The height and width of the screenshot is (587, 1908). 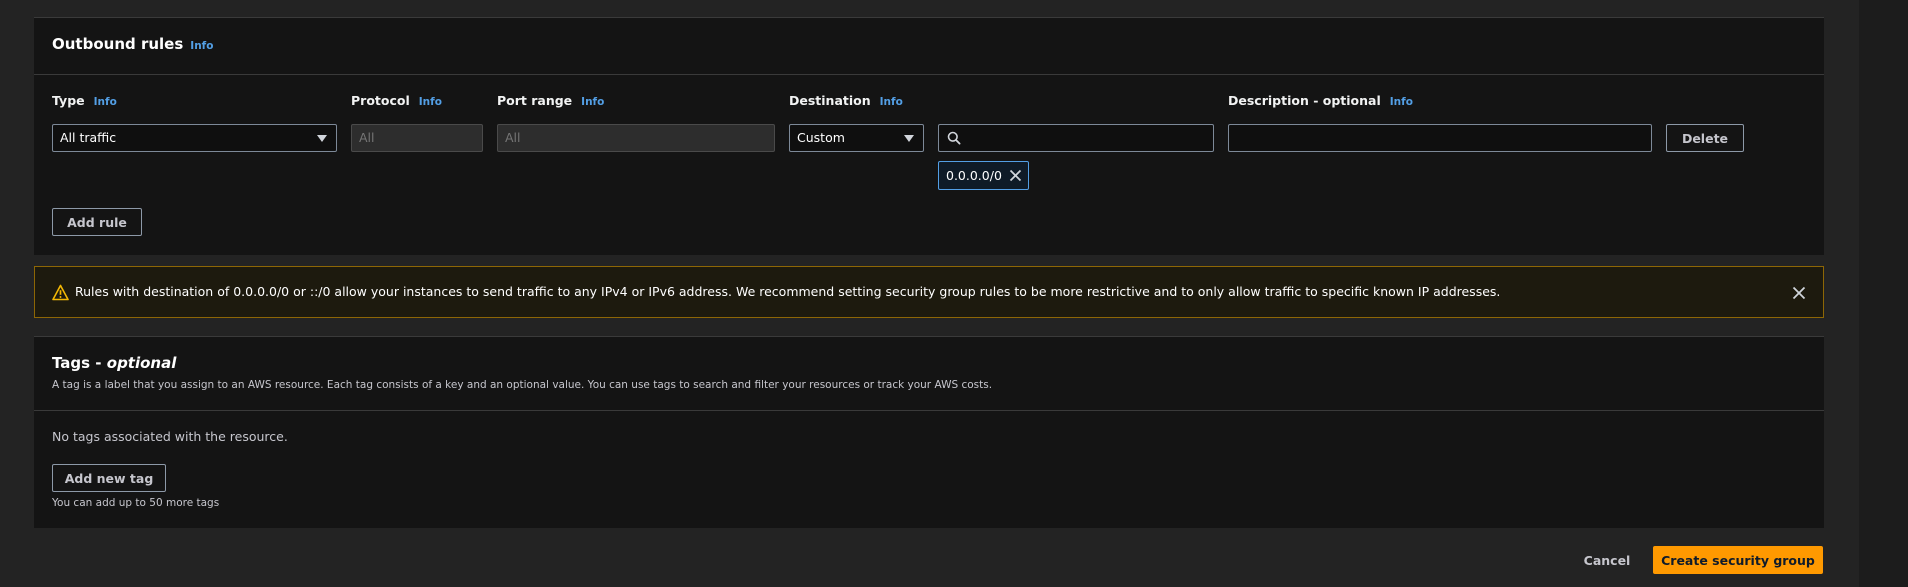 I want to click on type-column-label: Type Info, so click(x=84, y=100).